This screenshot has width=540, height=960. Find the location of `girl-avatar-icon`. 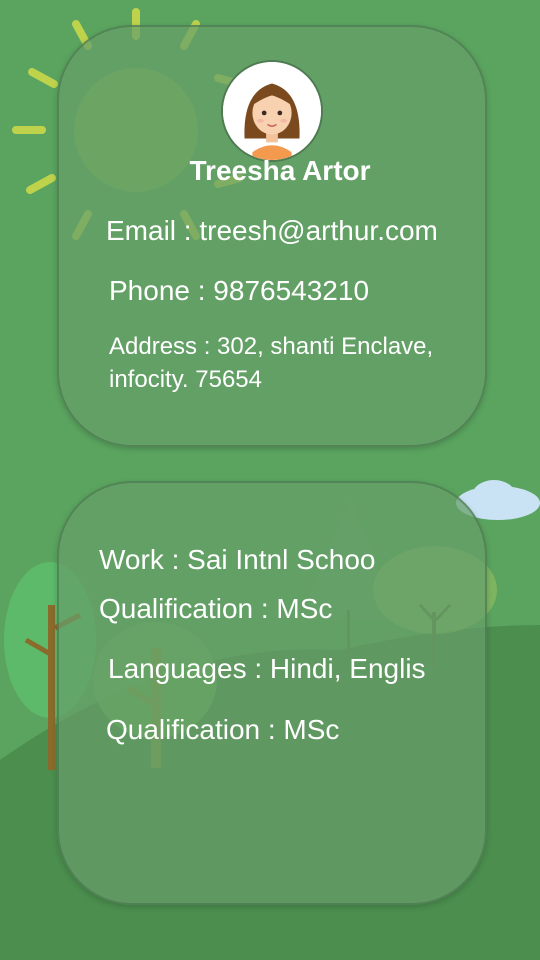

girl-avatar-icon is located at coordinates (272, 111).